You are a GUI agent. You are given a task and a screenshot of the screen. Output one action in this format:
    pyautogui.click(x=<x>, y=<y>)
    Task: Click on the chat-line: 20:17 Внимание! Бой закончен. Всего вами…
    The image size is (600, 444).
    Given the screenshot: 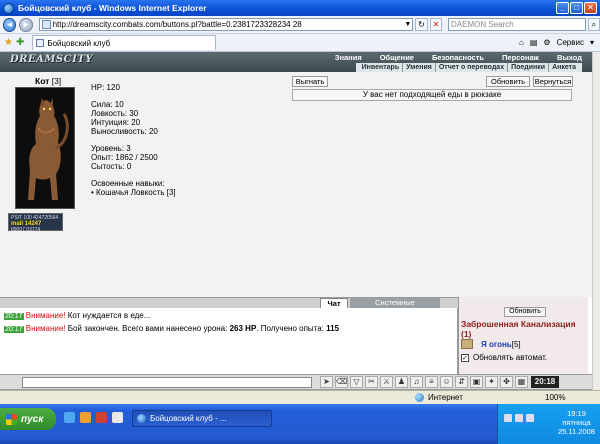 What is the action you would take?
    pyautogui.click(x=228, y=329)
    